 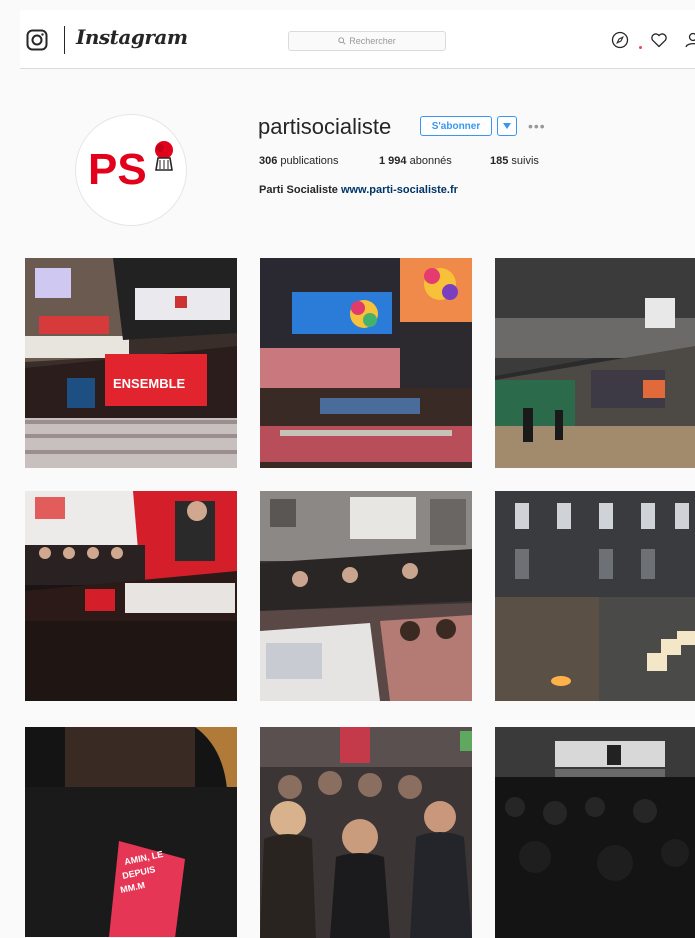 I want to click on post-thumbnail-7: AMIN, LE DEPUIS MM.M, so click(x=131, y=832).